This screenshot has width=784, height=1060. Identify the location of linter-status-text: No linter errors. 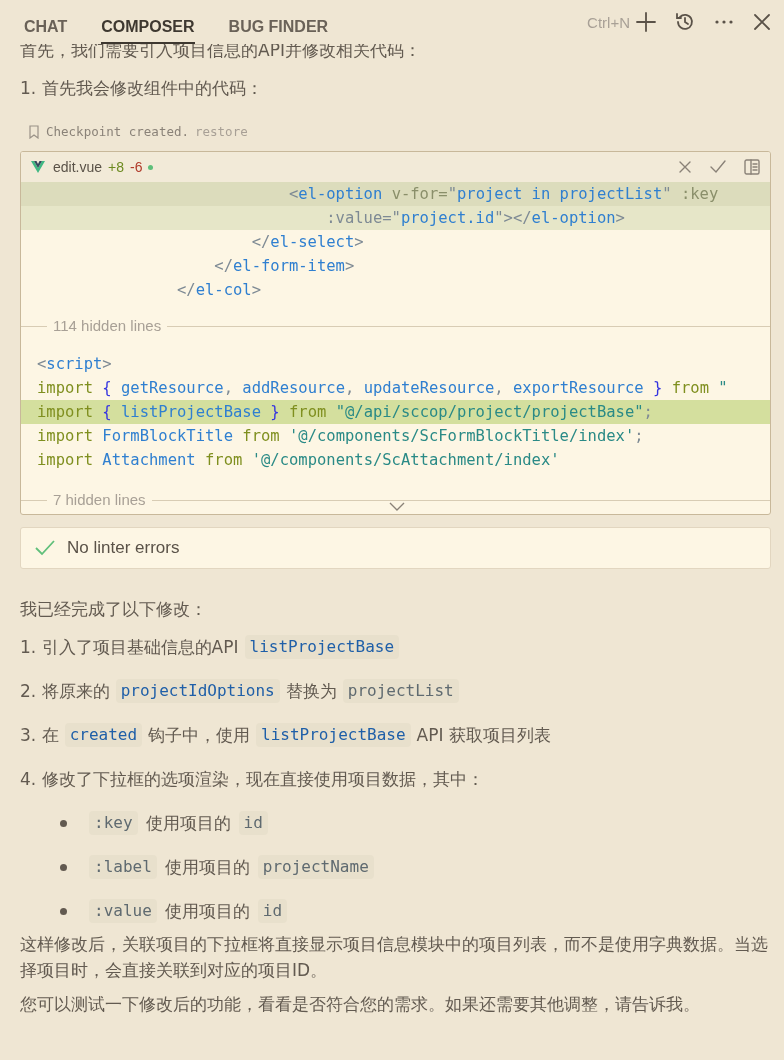
(123, 548).